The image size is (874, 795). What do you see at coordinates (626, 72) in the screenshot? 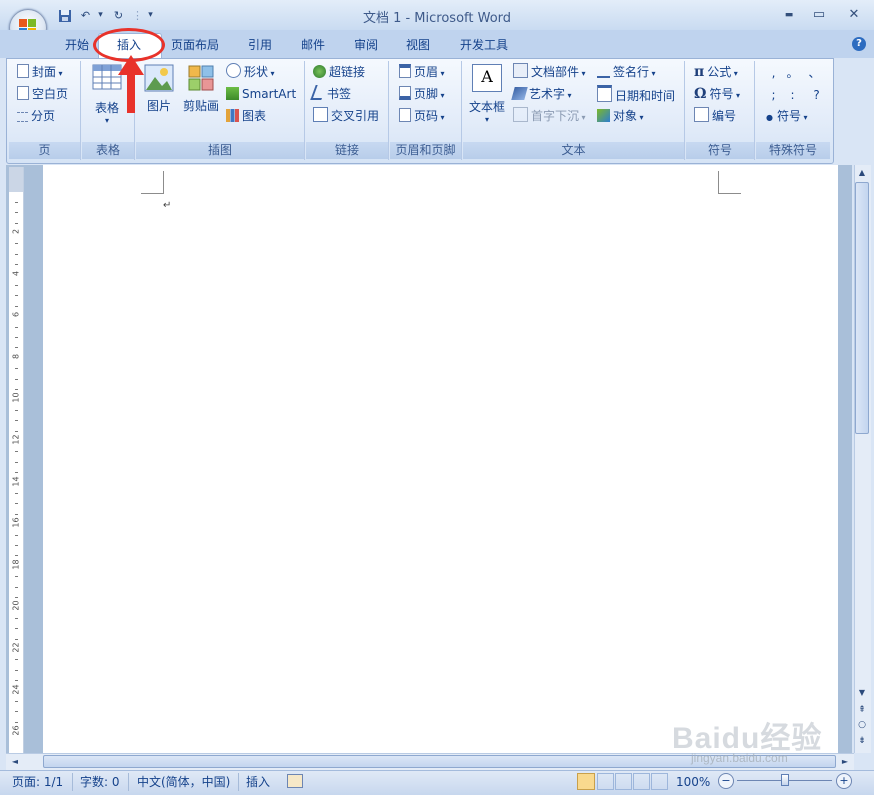
I see `signature-line-button: 签名行 ▾` at bounding box center [626, 72].